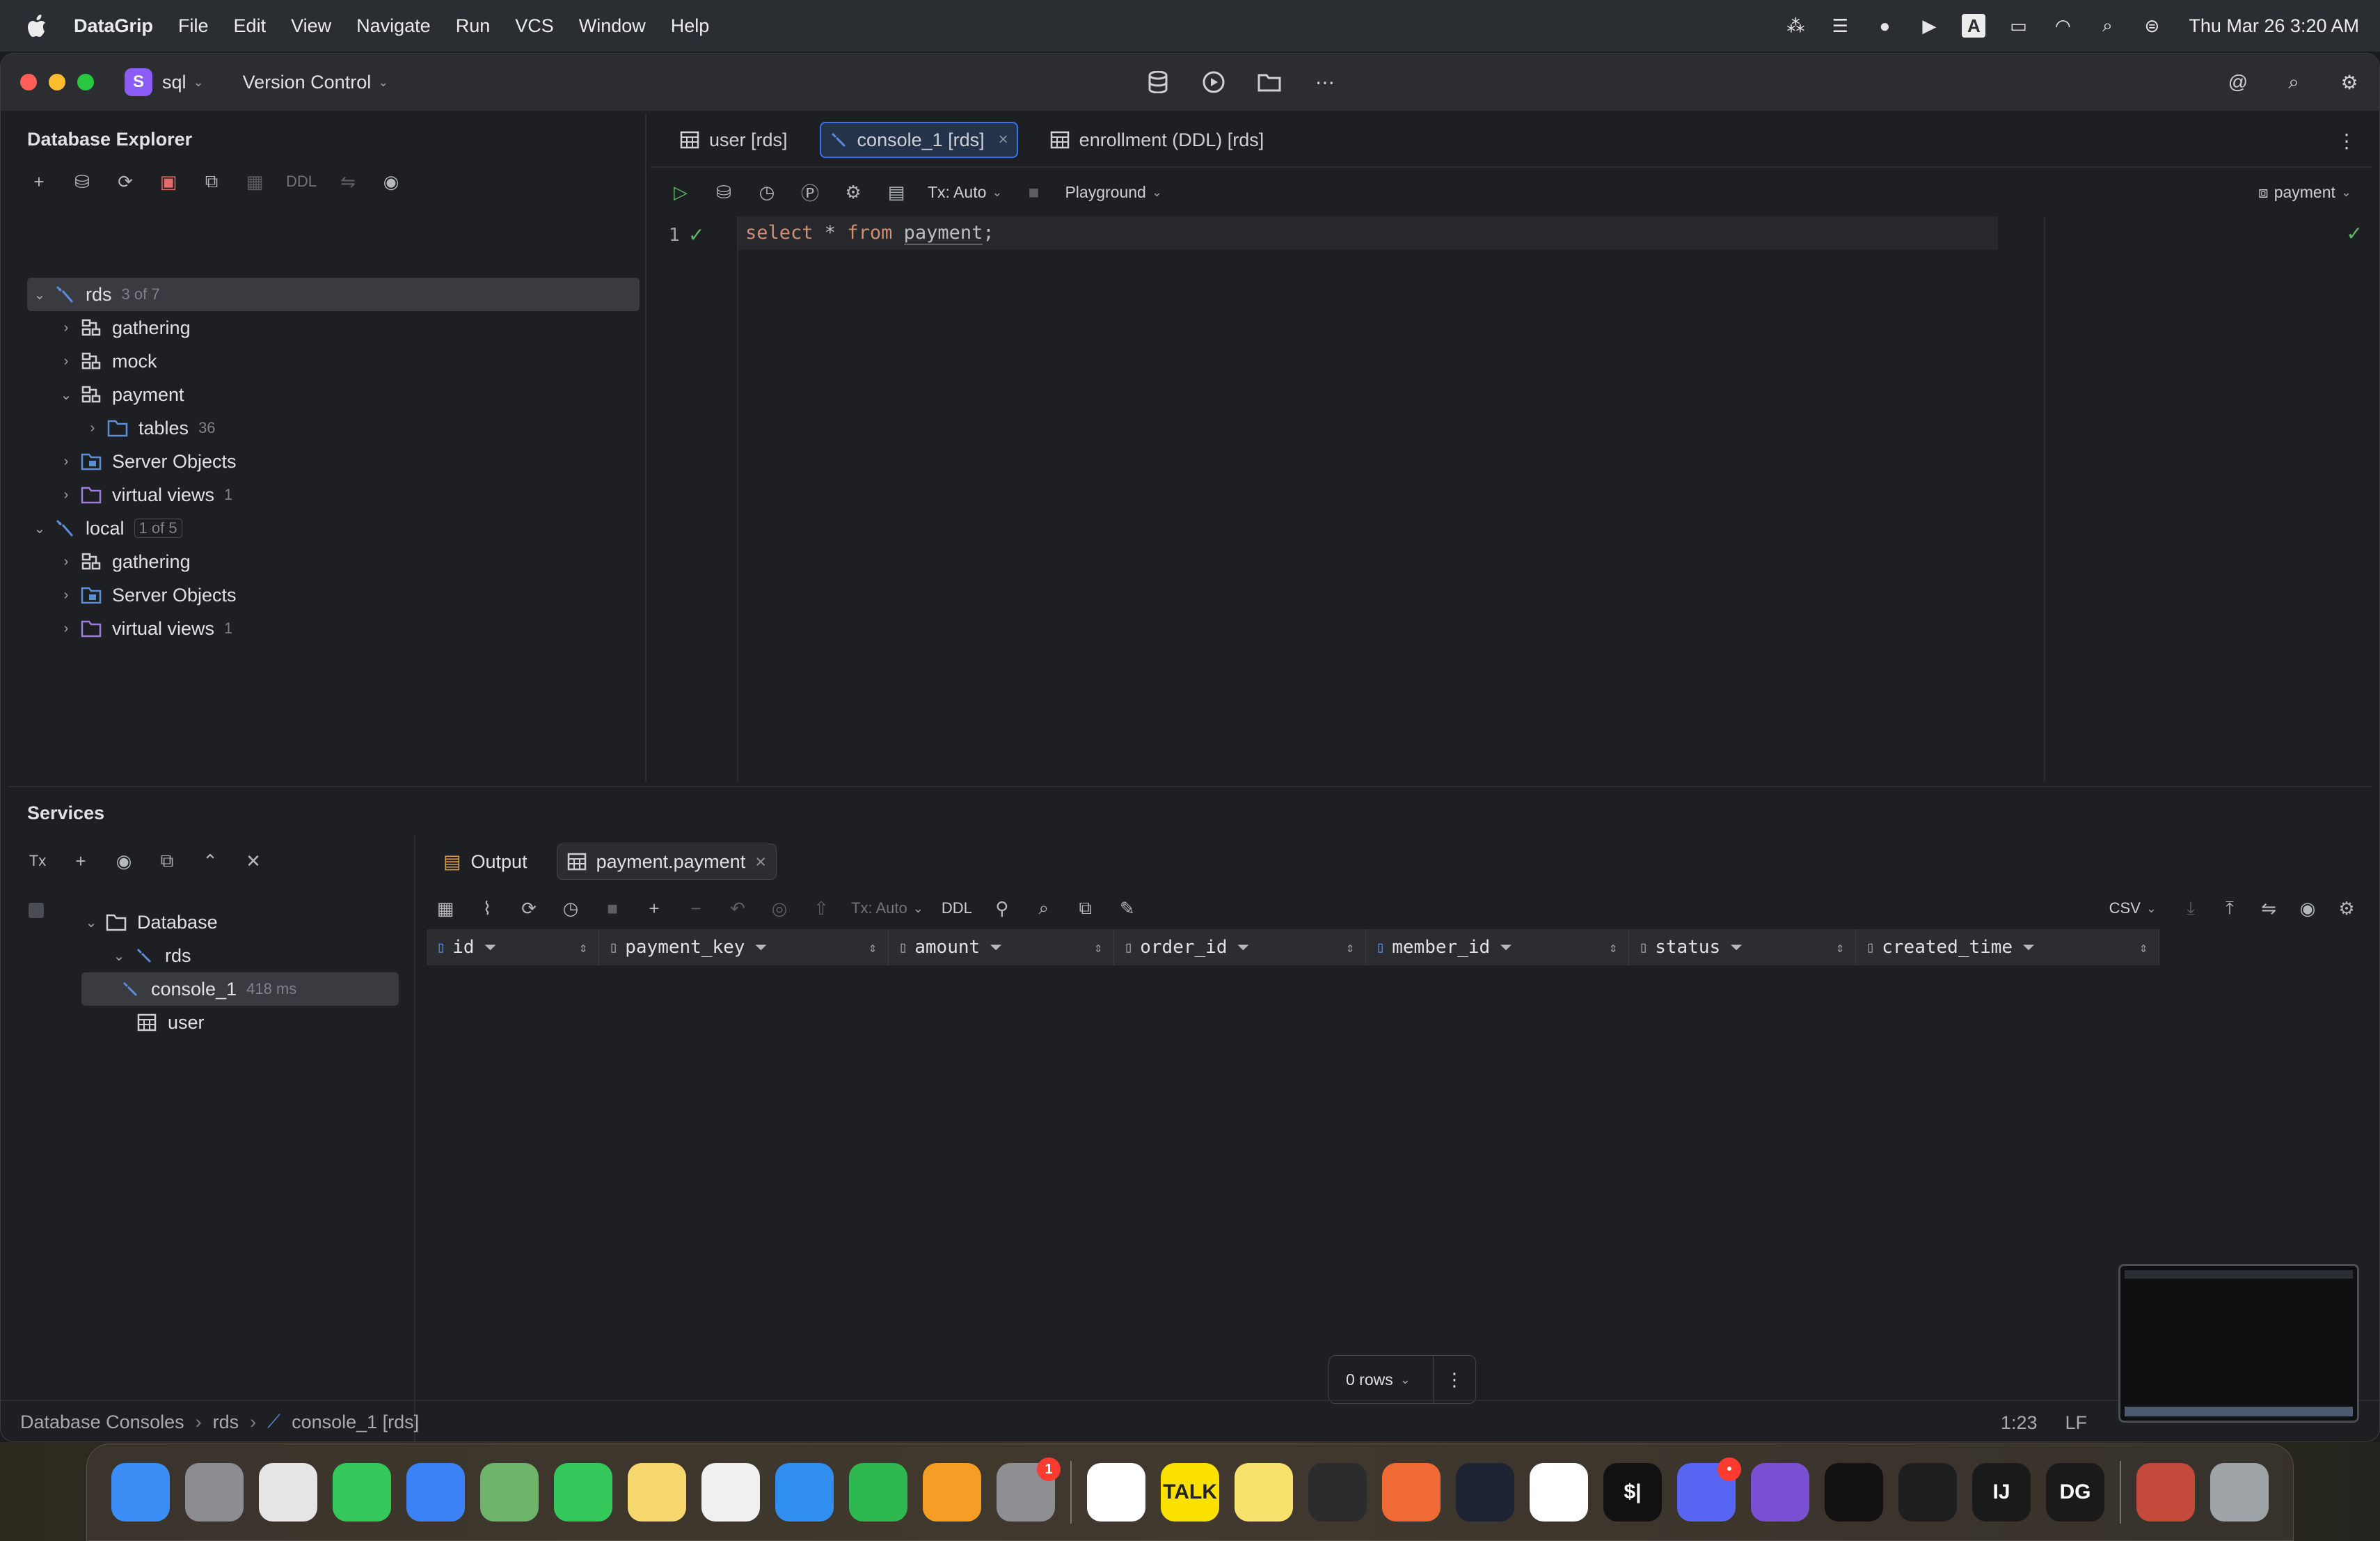 The height and width of the screenshot is (1541, 2380). Describe the element at coordinates (255, 181) in the screenshot. I see `table-icon: ▦` at that location.